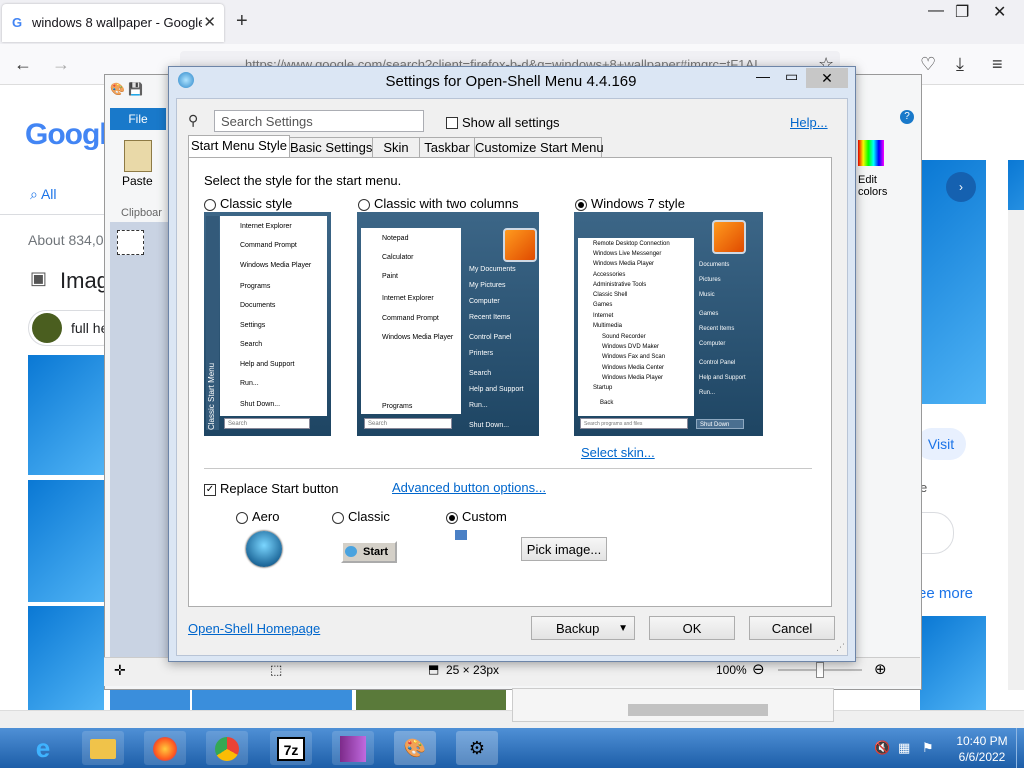 The height and width of the screenshot is (768, 1024). What do you see at coordinates (631, 244) in the screenshot?
I see `w7-left-item: Remote Desktop Connection` at bounding box center [631, 244].